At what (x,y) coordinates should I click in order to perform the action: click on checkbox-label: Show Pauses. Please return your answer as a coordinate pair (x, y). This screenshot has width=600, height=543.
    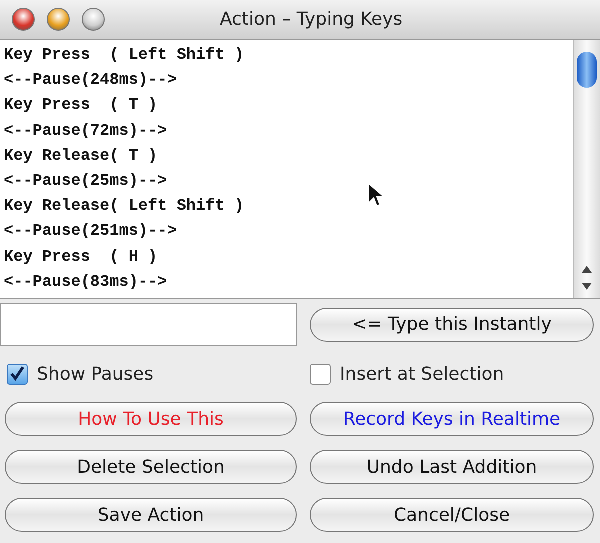
    Looking at the image, I should click on (95, 374).